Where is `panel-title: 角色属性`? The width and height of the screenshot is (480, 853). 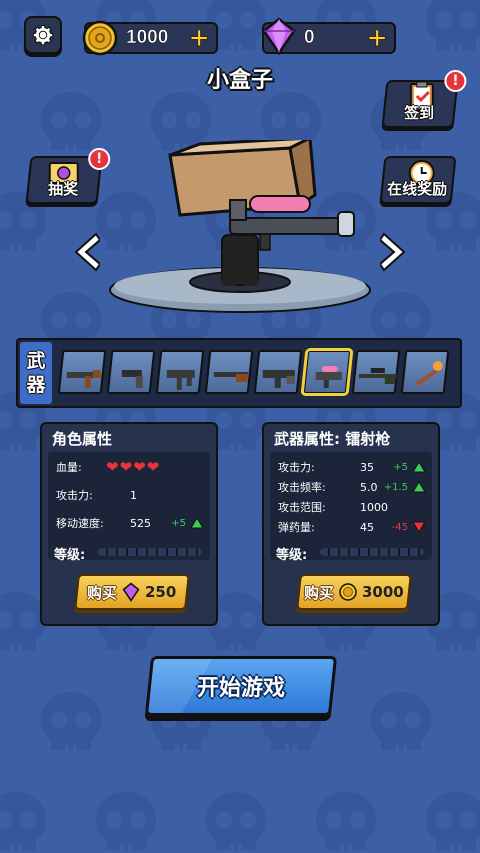 panel-title: 角色属性 is located at coordinates (82, 439).